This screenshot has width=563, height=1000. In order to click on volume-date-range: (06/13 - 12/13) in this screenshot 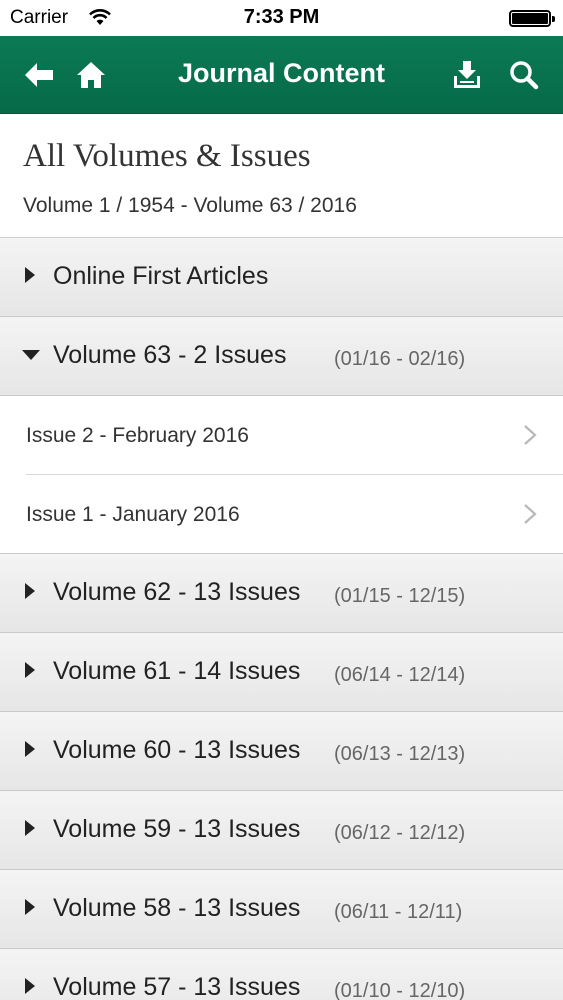, I will do `click(400, 754)`.